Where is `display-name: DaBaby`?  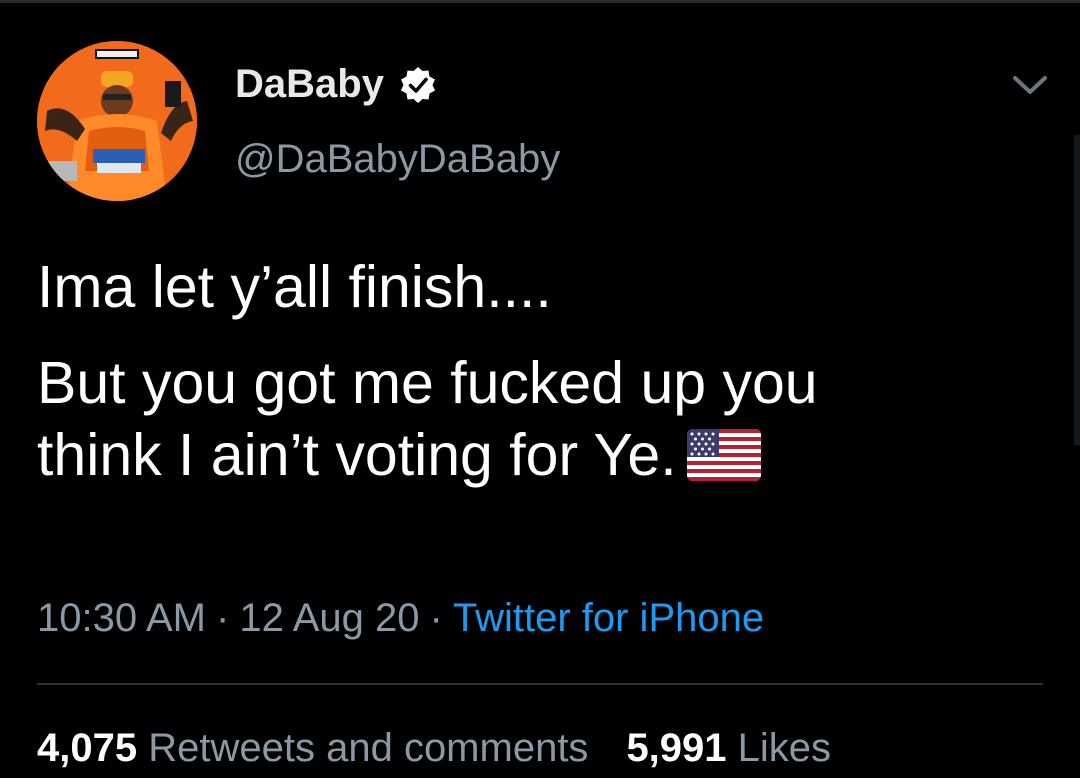
display-name: DaBaby is located at coordinates (309, 84).